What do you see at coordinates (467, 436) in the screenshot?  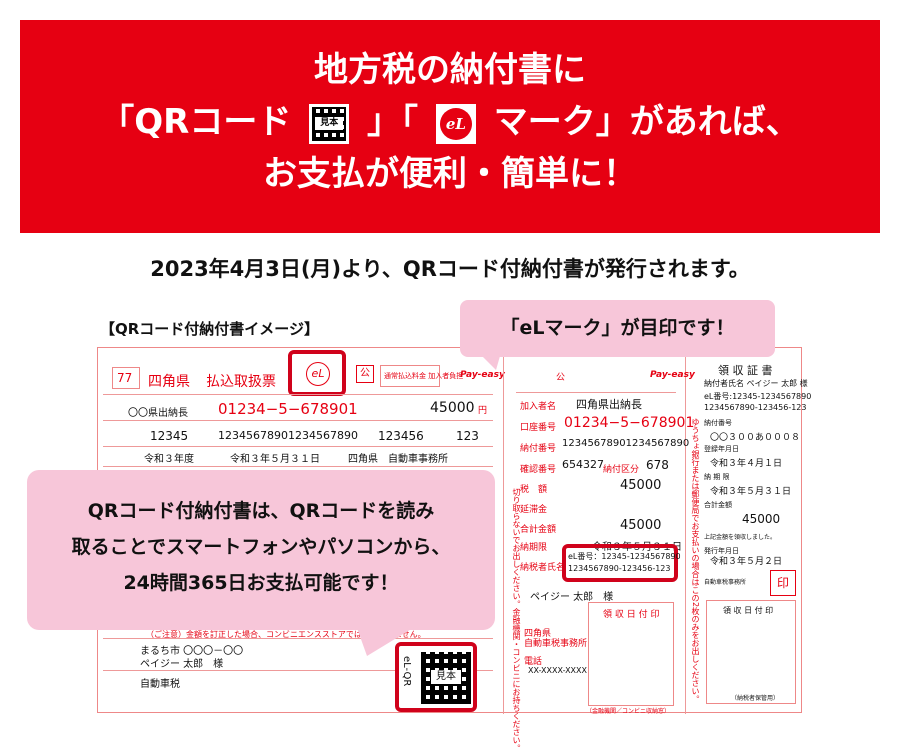 I see `form-nofu-kubun: 123` at bounding box center [467, 436].